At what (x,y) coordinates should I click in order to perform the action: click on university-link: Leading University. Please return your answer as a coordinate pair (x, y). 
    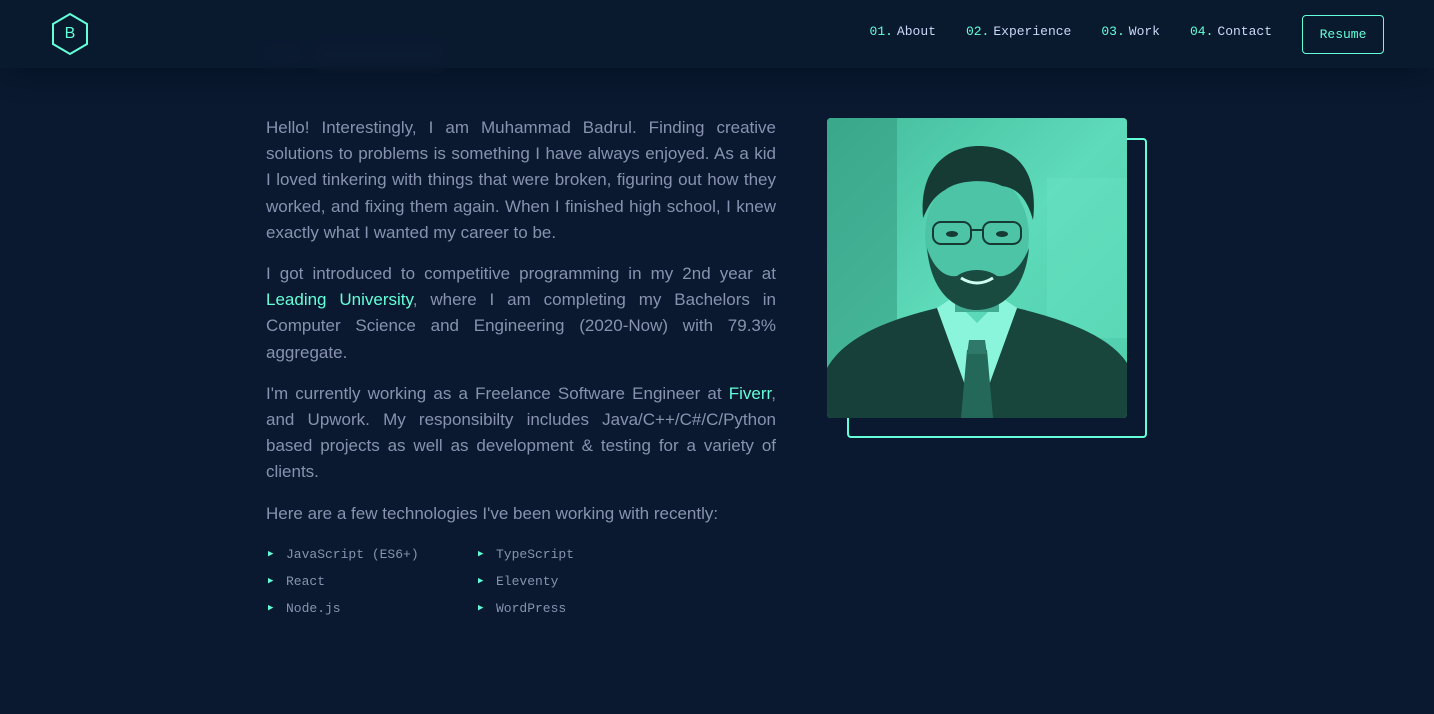
    Looking at the image, I should click on (339, 299).